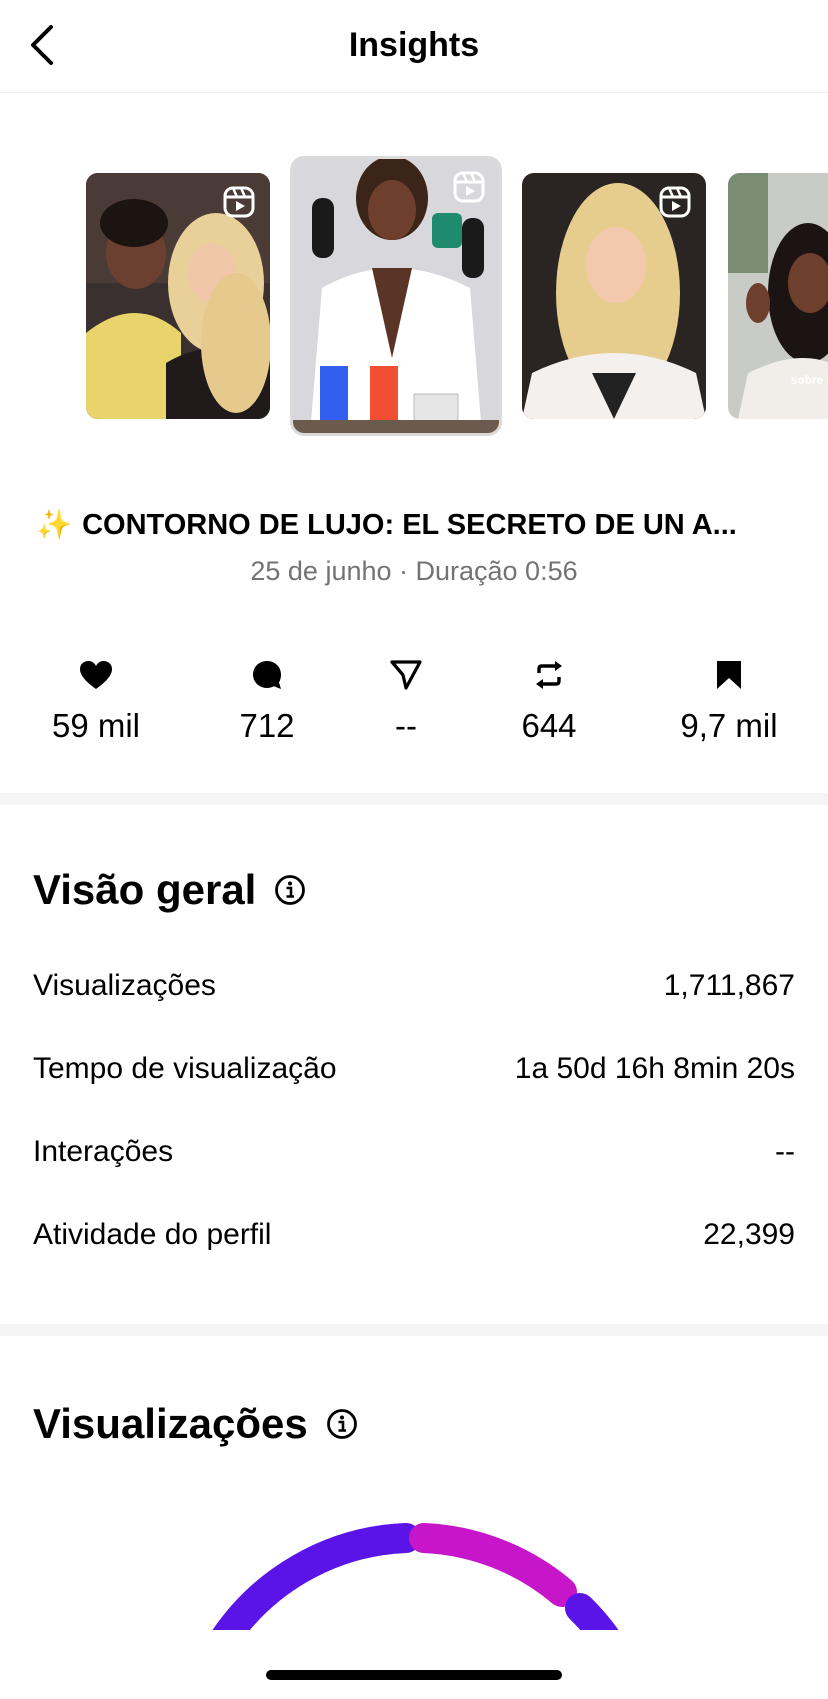 The width and height of the screenshot is (828, 1699). I want to click on post-meta: 25 de junho · Duração 0:56, so click(414, 571).